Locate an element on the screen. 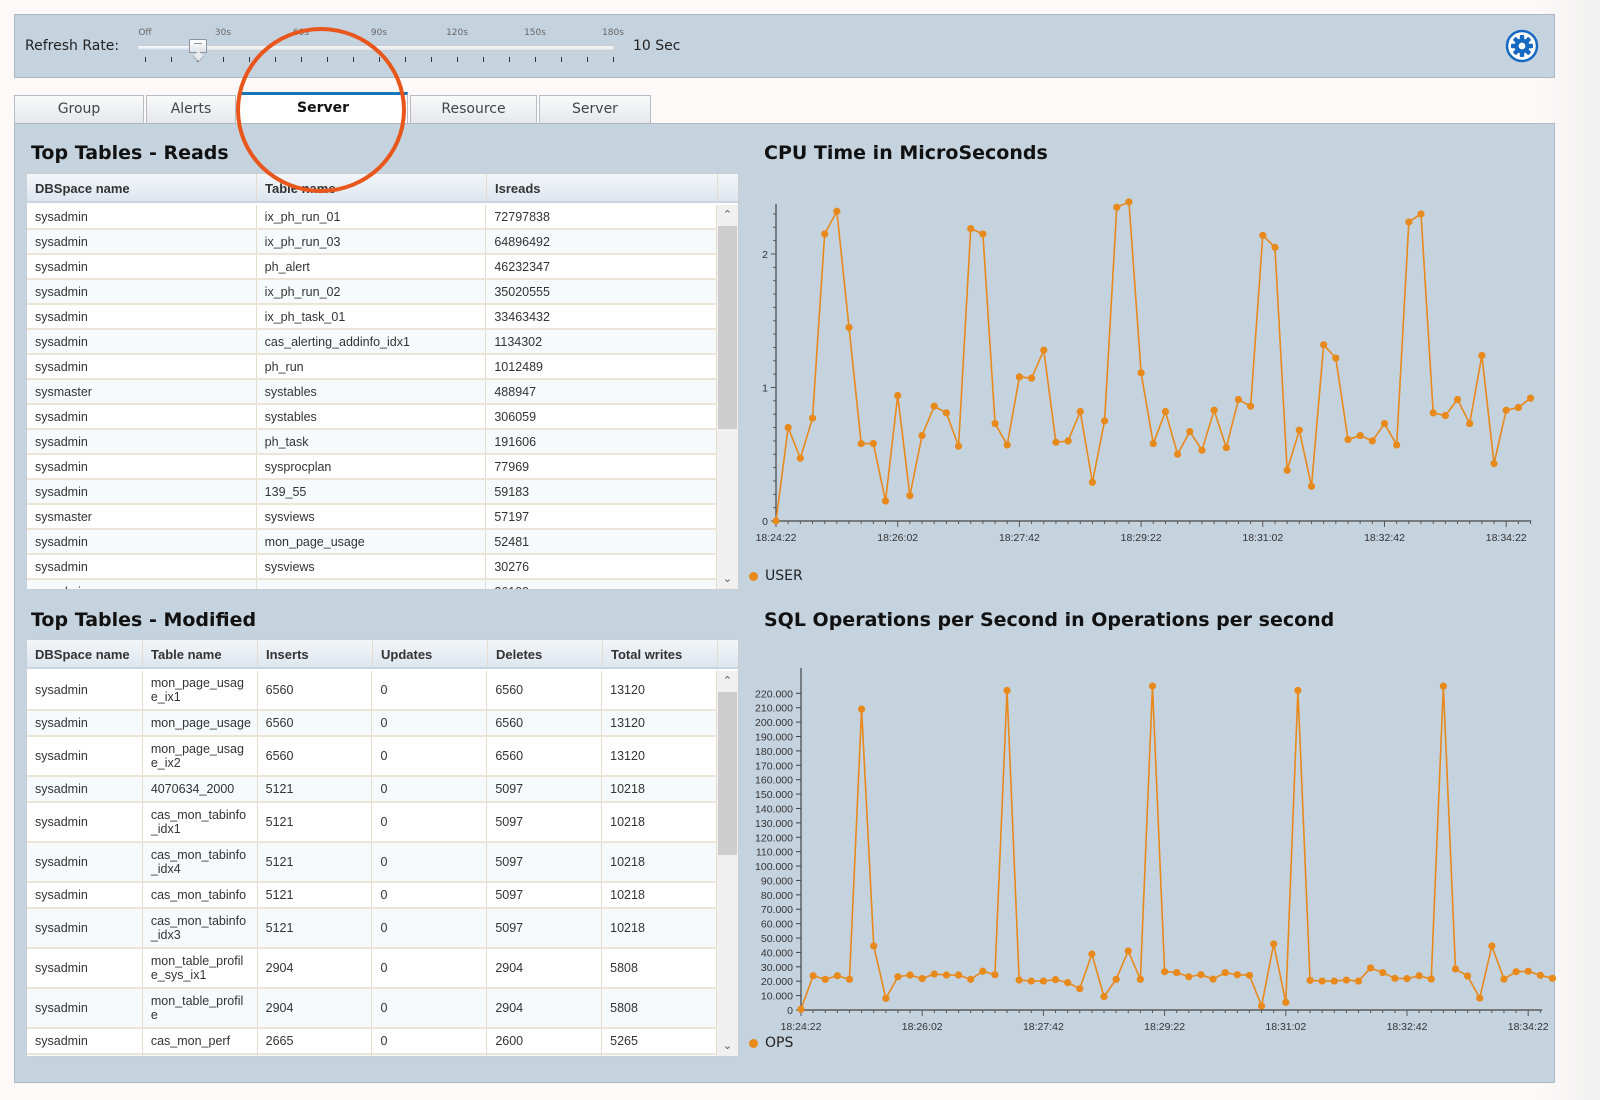 Image resolution: width=1600 pixels, height=1100 pixels. table-cell: cas_alerting_addinfo_idx1 is located at coordinates (372, 341).